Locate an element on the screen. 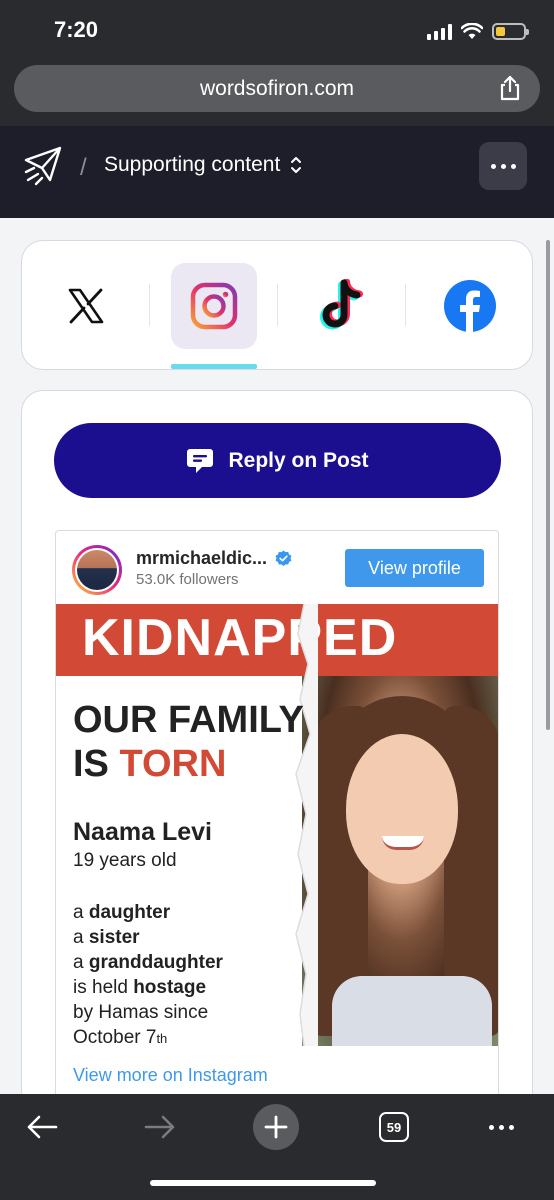 The image size is (554, 1200). arrow-right-icon is located at coordinates (159, 1127).